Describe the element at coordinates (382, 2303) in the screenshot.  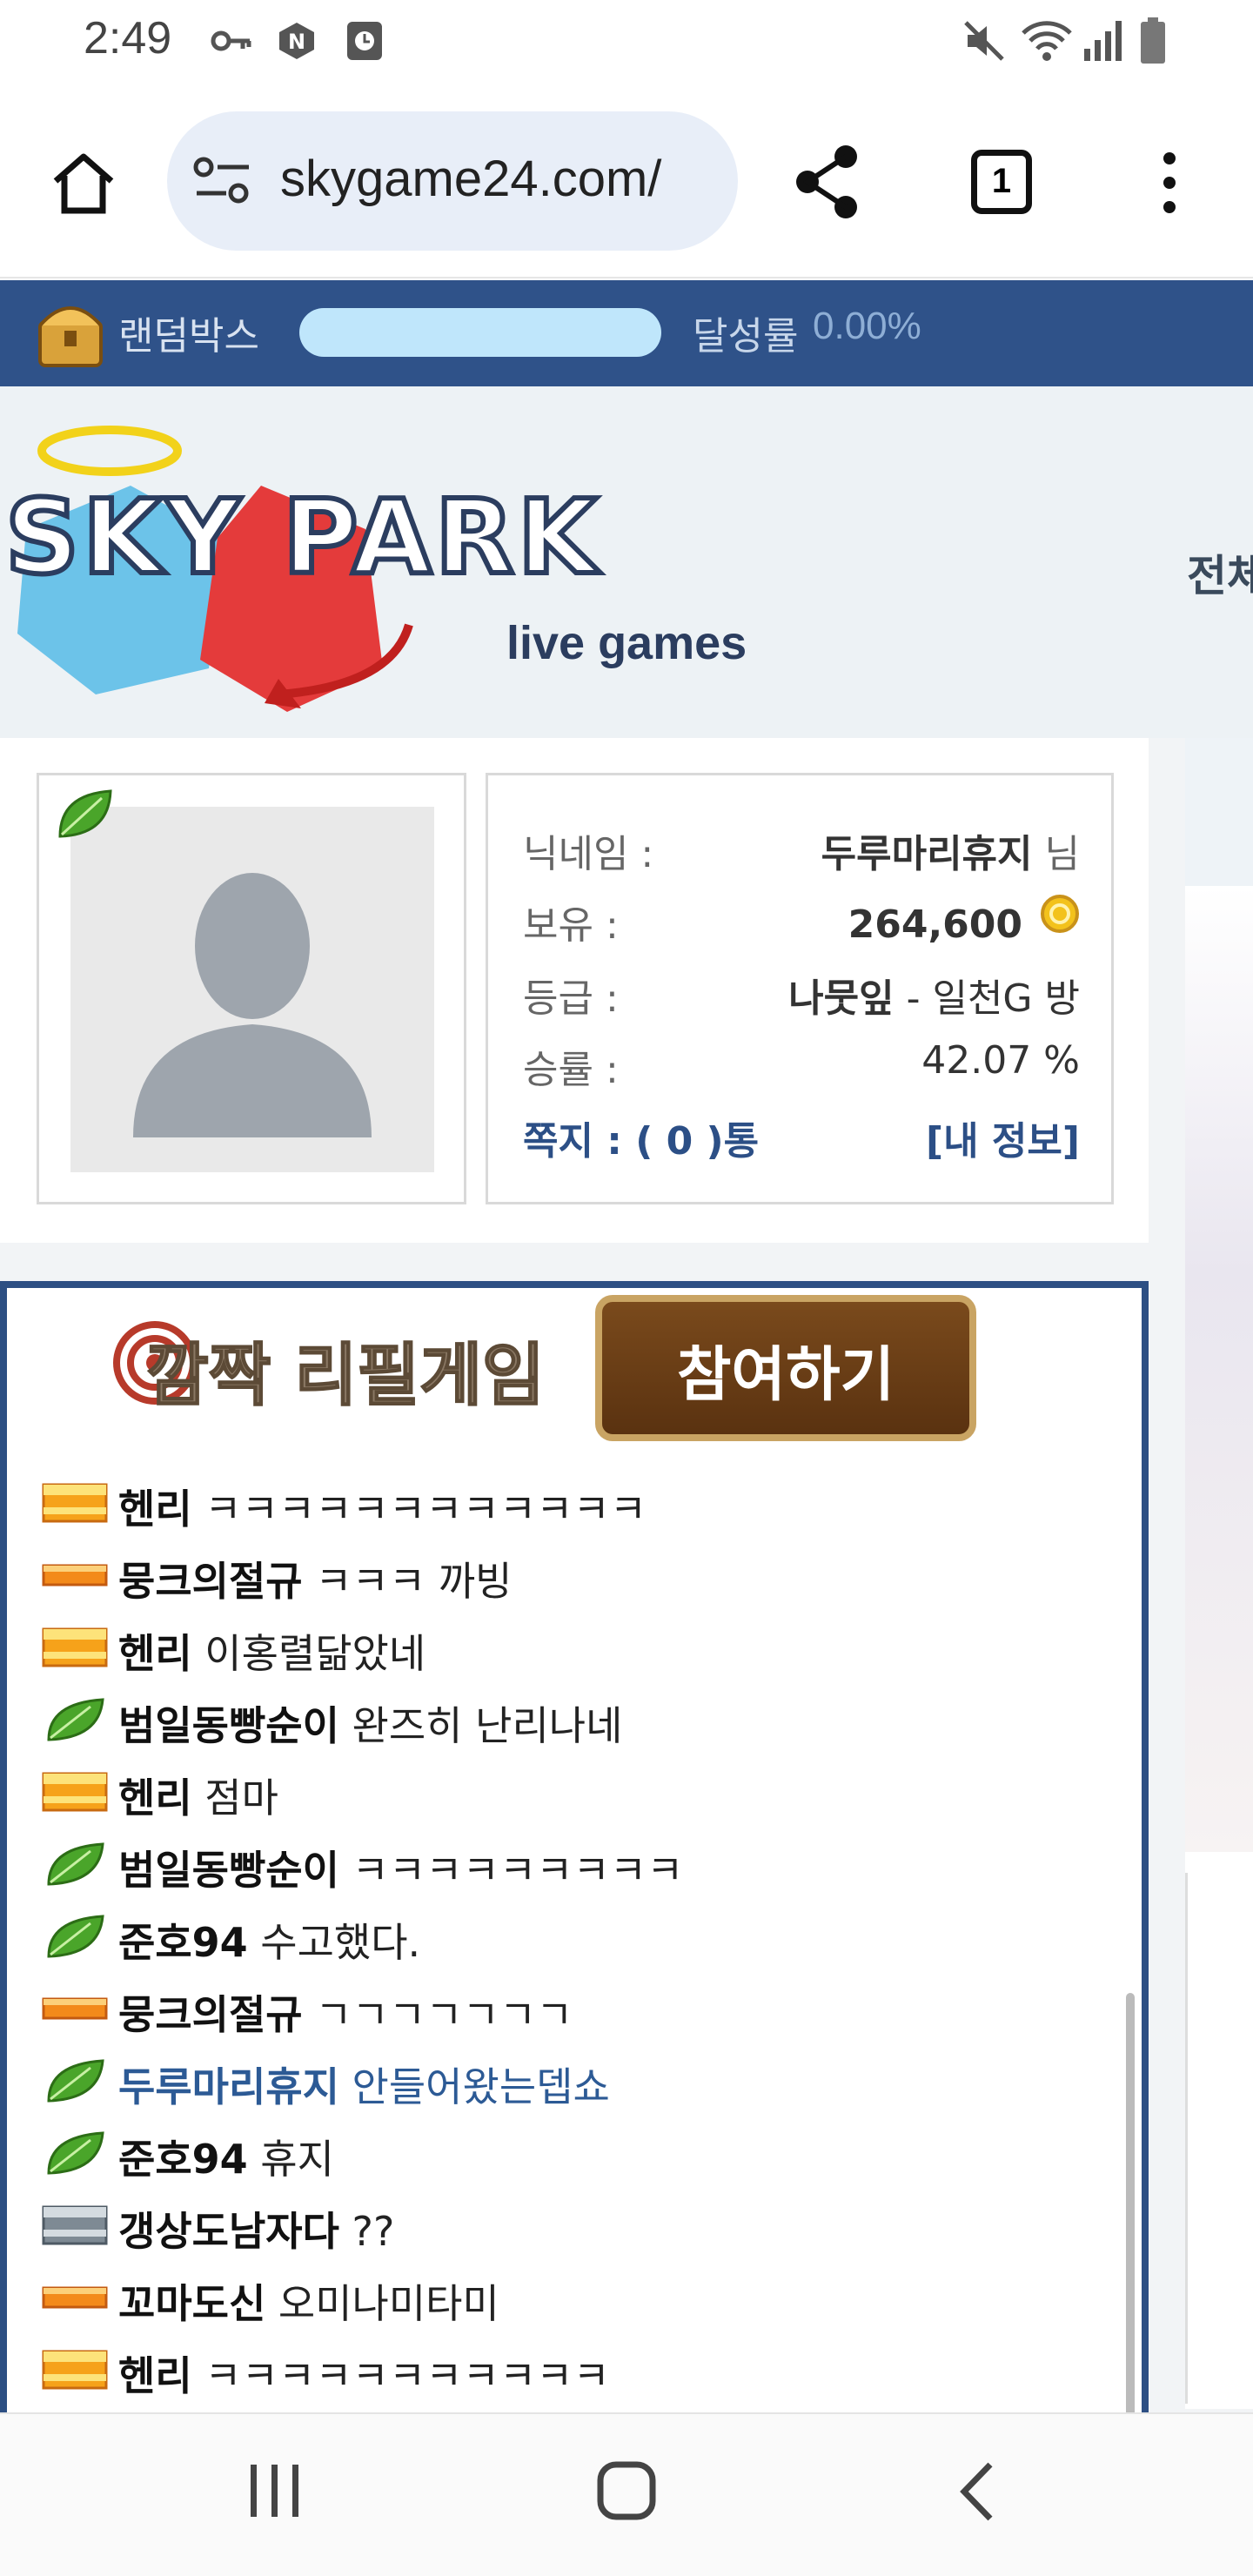
I see `chat-message: 오미나미타미` at that location.